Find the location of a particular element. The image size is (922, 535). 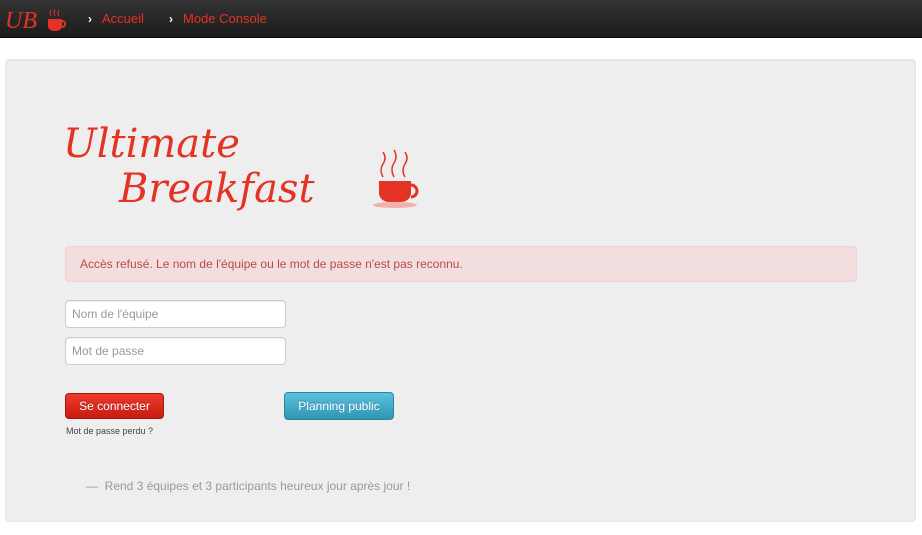

team-name-input is located at coordinates (175, 314).